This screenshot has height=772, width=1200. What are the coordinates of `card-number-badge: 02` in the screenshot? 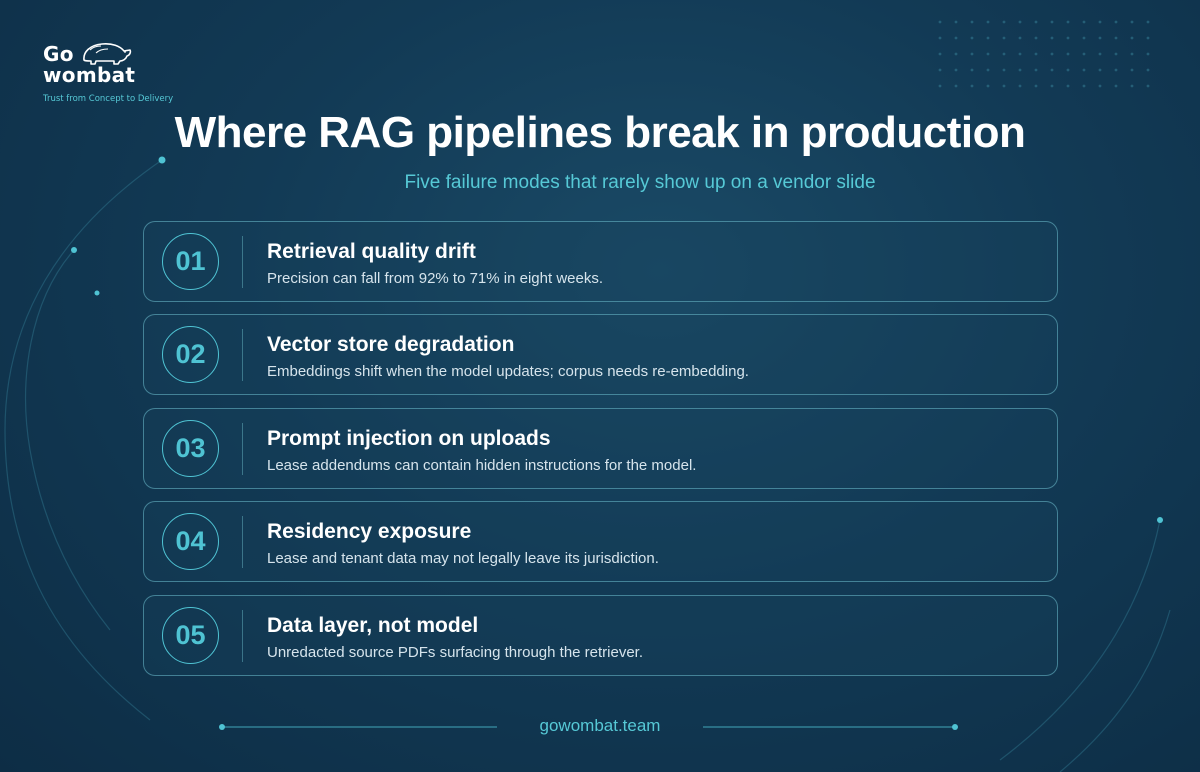 It's located at (190, 354).